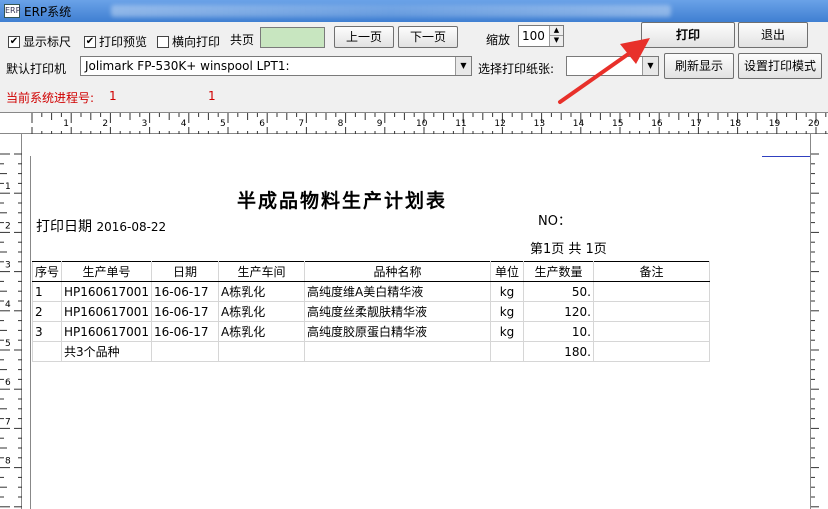 The width and height of the screenshot is (828, 509). What do you see at coordinates (36, 69) in the screenshot?
I see `default-printer-label: 默认打印机` at bounding box center [36, 69].